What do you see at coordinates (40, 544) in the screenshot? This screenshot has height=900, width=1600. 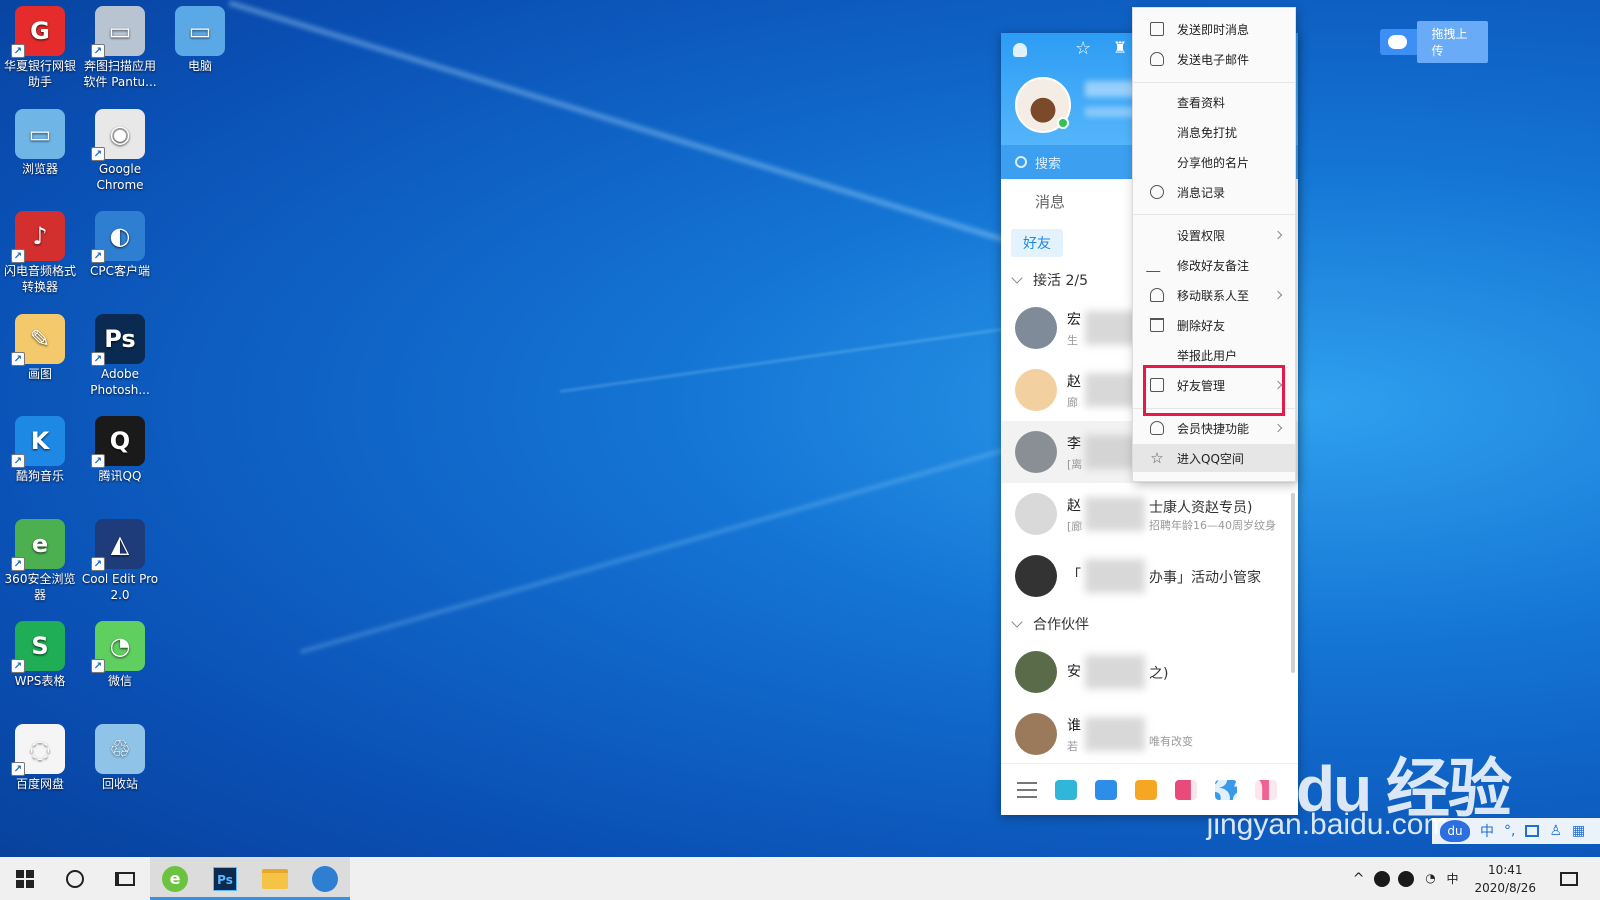 I see `icon-glyph: e` at bounding box center [40, 544].